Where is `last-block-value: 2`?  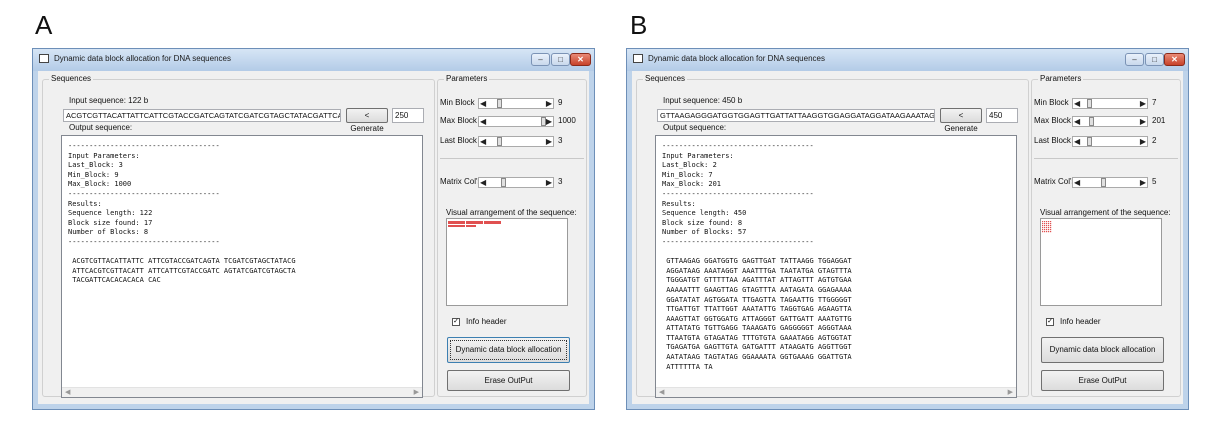
last-block-value: 2 is located at coordinates (1154, 140).